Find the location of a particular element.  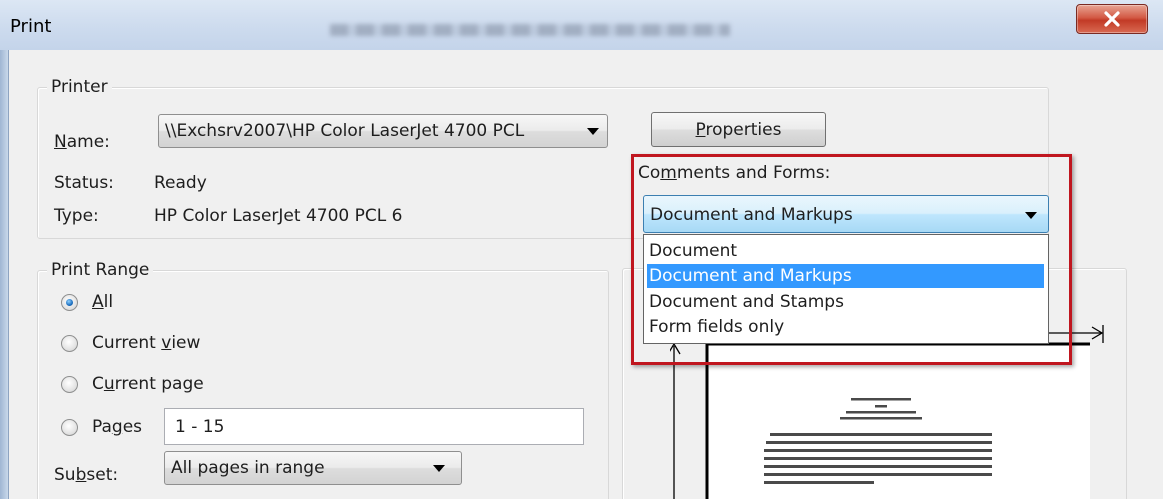

blurred-window-caption is located at coordinates (530, 30).